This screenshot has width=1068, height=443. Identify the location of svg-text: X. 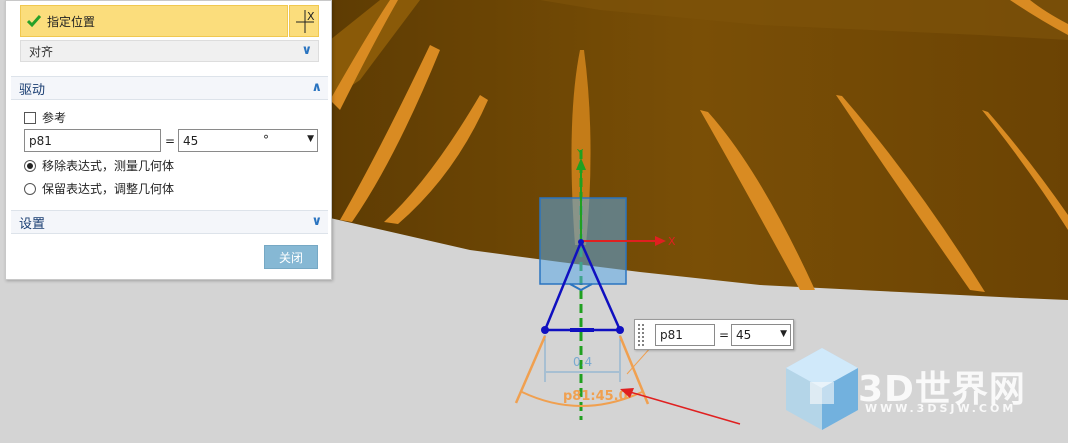
(311, 16).